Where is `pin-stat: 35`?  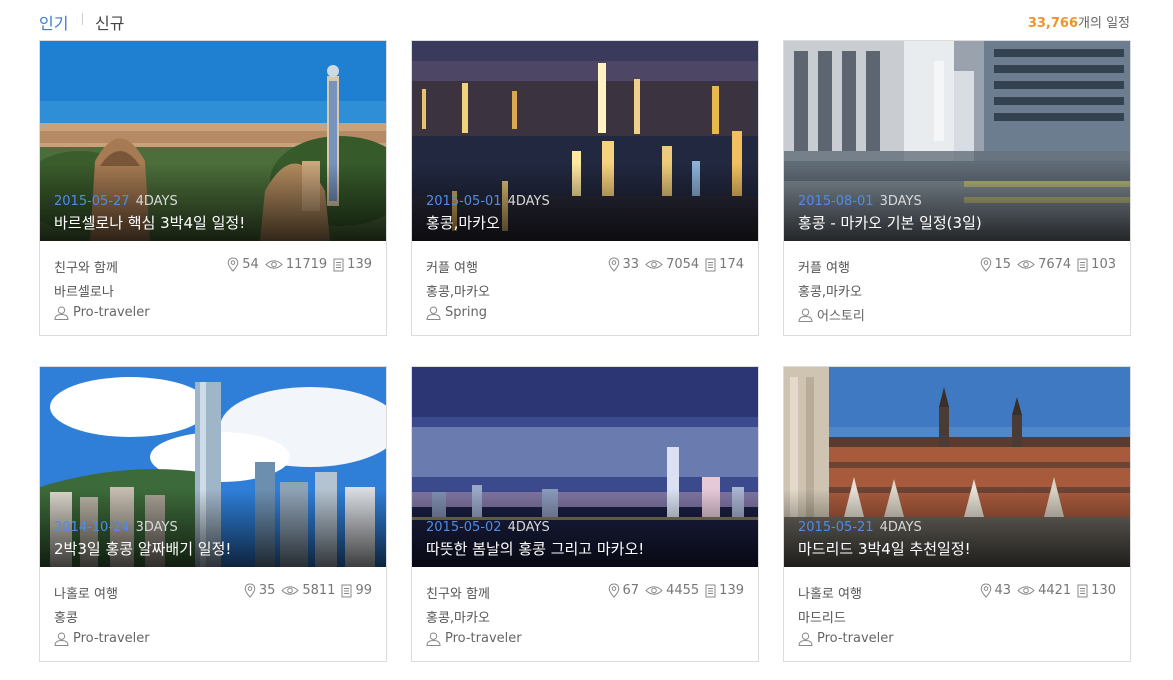
pin-stat: 35 is located at coordinates (260, 590).